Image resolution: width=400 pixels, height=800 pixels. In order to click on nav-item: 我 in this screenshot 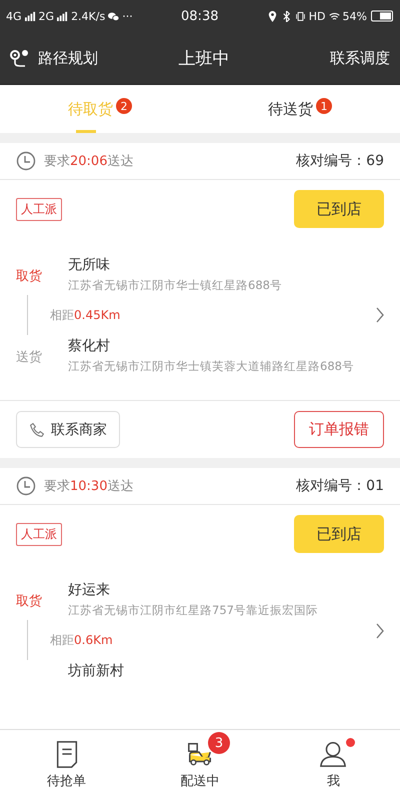, I will do `click(333, 765)`.